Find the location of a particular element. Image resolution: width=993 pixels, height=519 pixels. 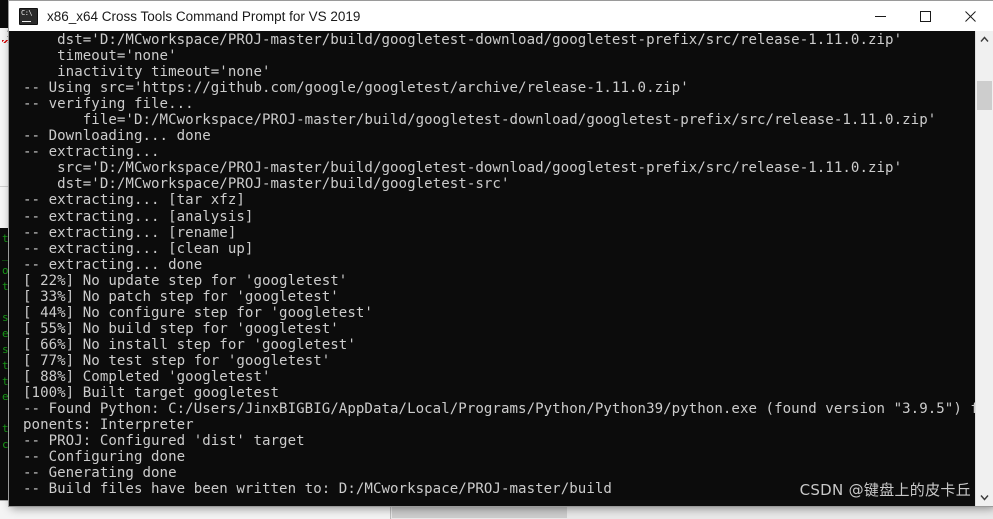

chevron-down-icon is located at coordinates (984, 498).